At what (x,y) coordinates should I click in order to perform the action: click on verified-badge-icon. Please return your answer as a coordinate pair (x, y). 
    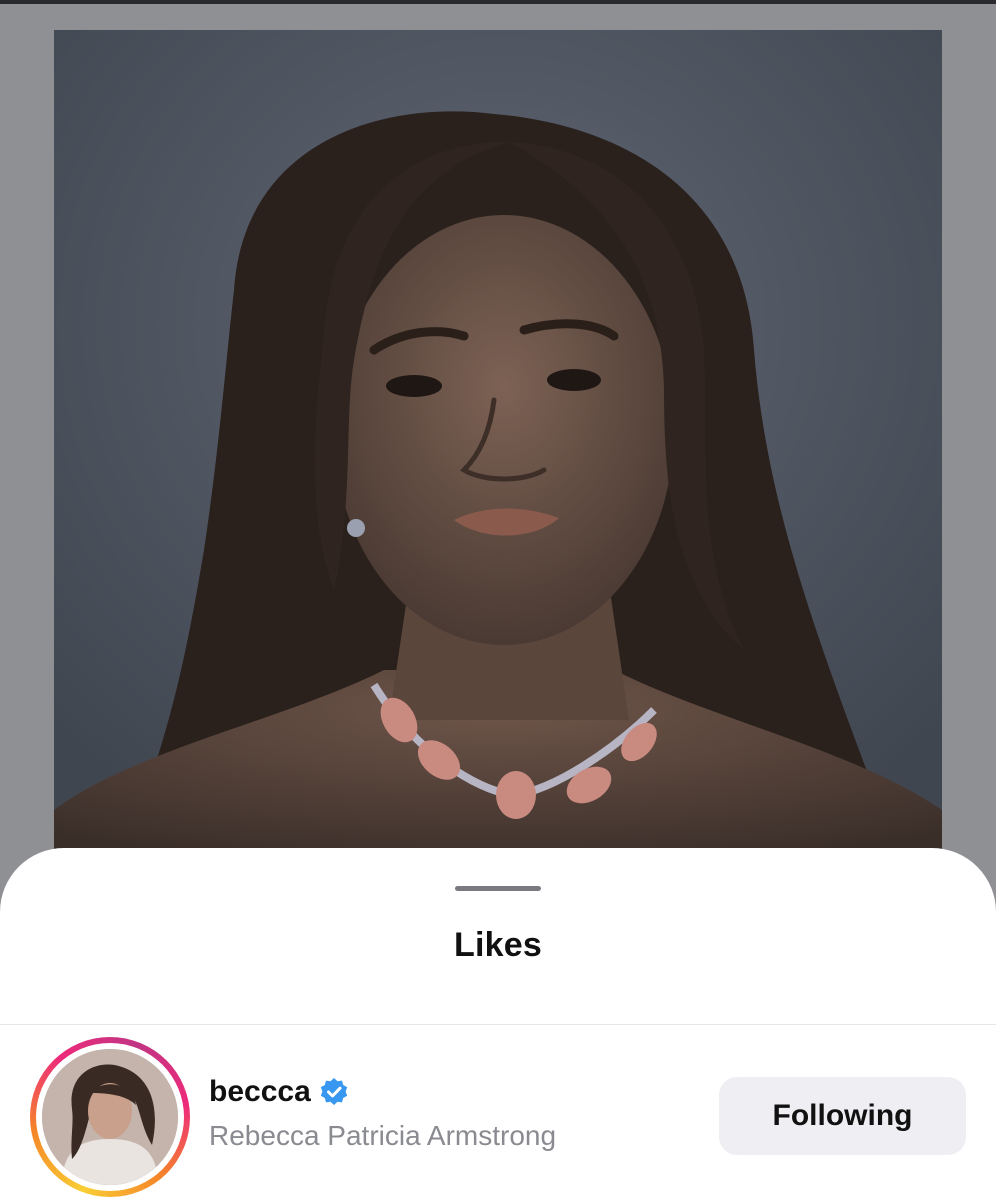
    Looking at the image, I should click on (334, 1092).